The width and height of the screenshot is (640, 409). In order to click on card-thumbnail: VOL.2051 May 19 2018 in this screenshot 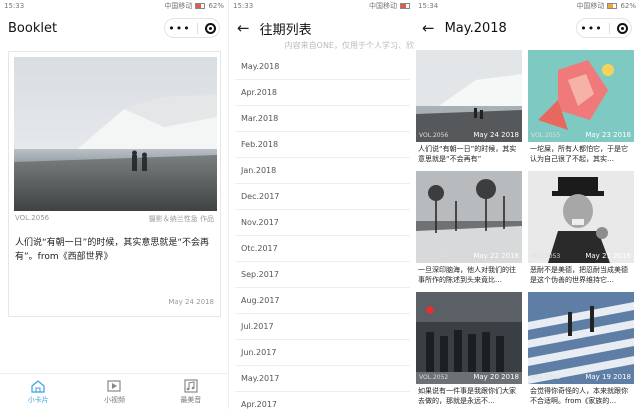, I will do `click(581, 338)`.